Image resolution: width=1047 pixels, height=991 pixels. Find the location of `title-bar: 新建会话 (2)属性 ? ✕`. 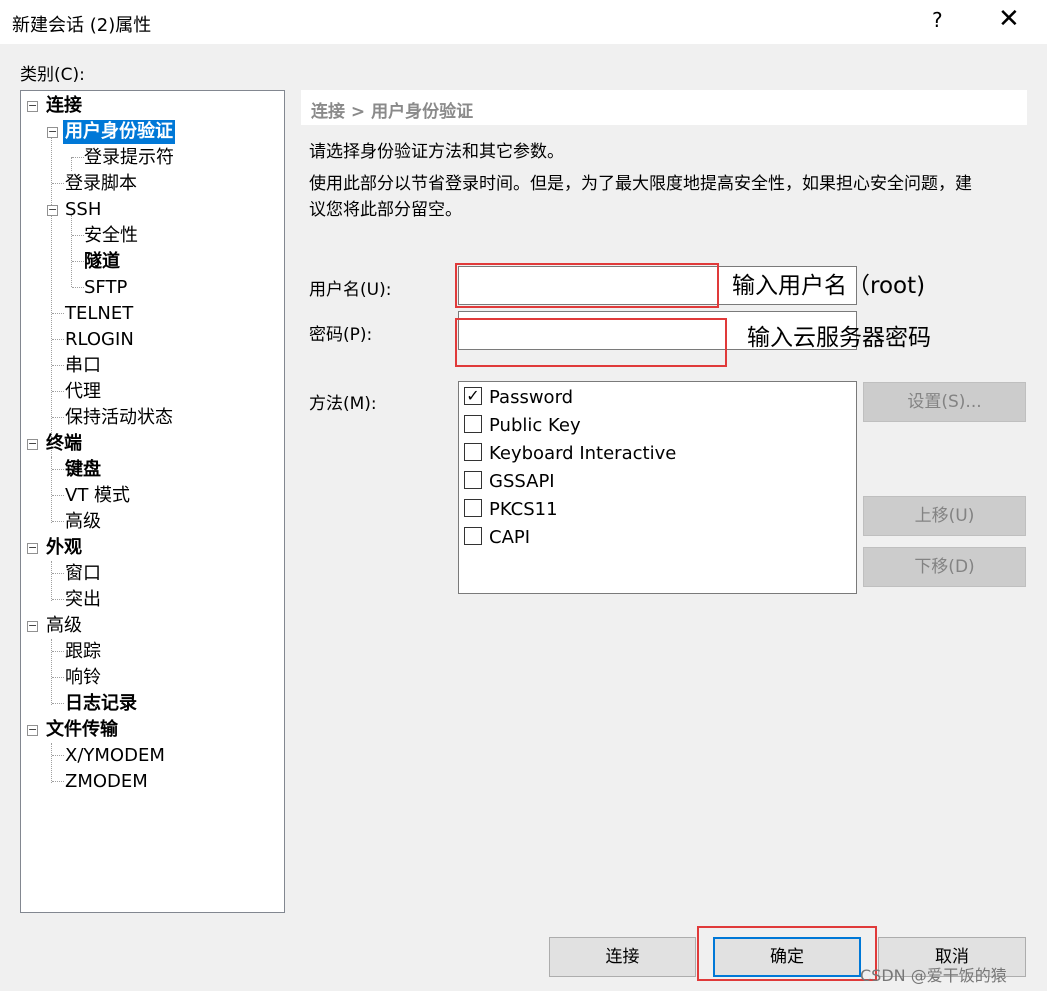

title-bar: 新建会话 (2)属性 ? ✕ is located at coordinates (523, 22).